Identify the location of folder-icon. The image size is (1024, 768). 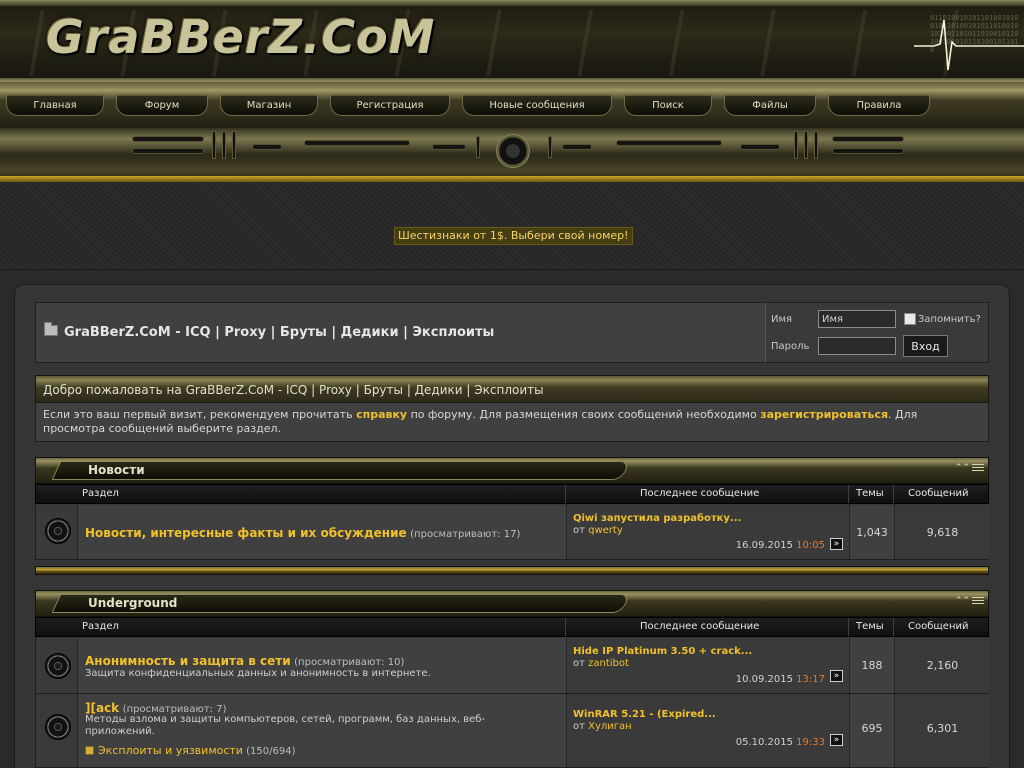
(51, 329).